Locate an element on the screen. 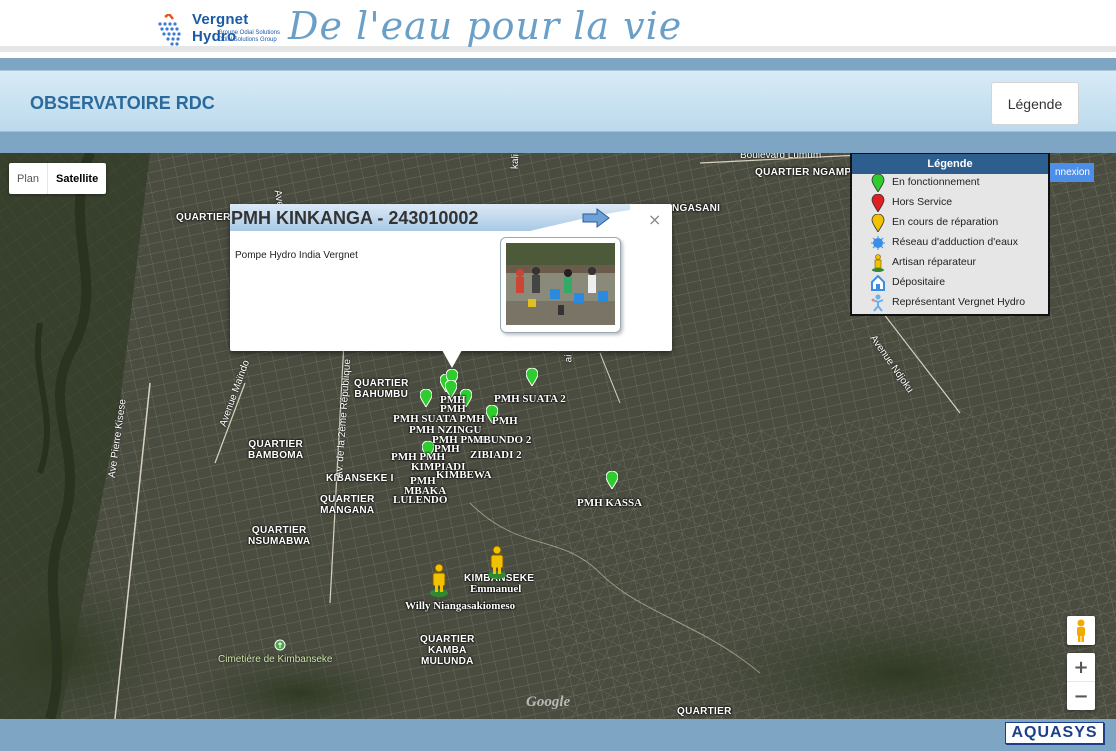 The width and height of the screenshot is (1116, 751). map-label-quartier-bottom: QUARTIER is located at coordinates (704, 711).